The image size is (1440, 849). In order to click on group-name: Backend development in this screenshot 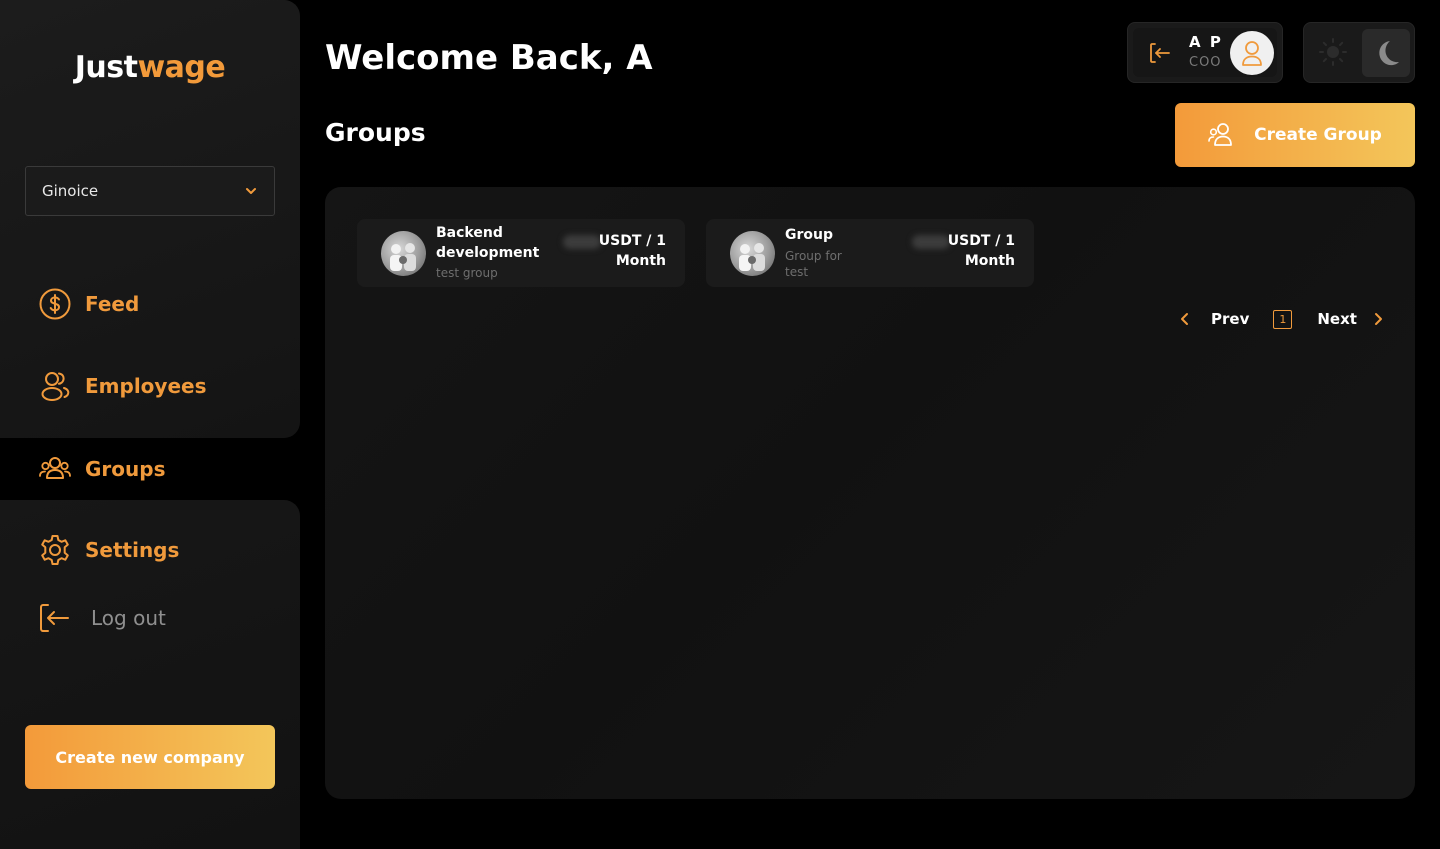, I will do `click(488, 243)`.